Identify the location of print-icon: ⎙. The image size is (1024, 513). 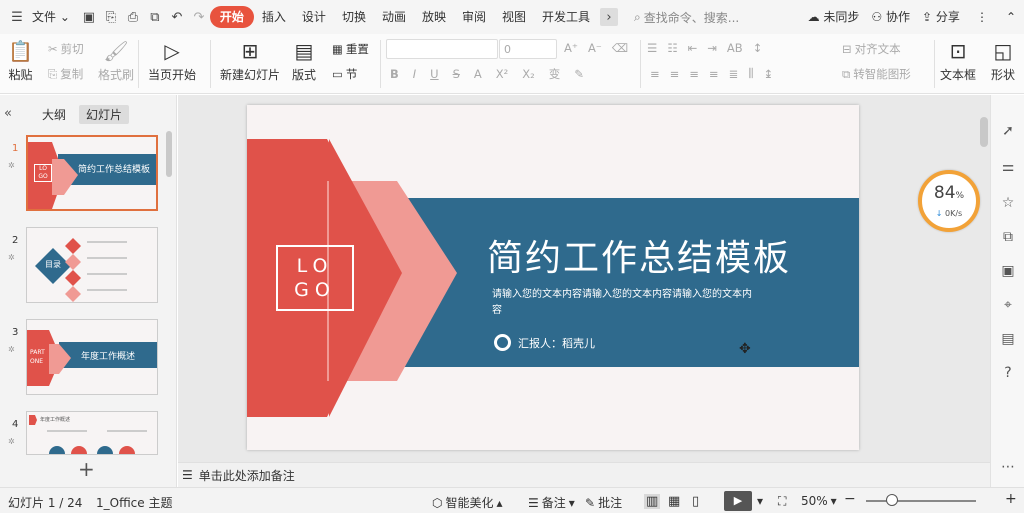
(133, 17).